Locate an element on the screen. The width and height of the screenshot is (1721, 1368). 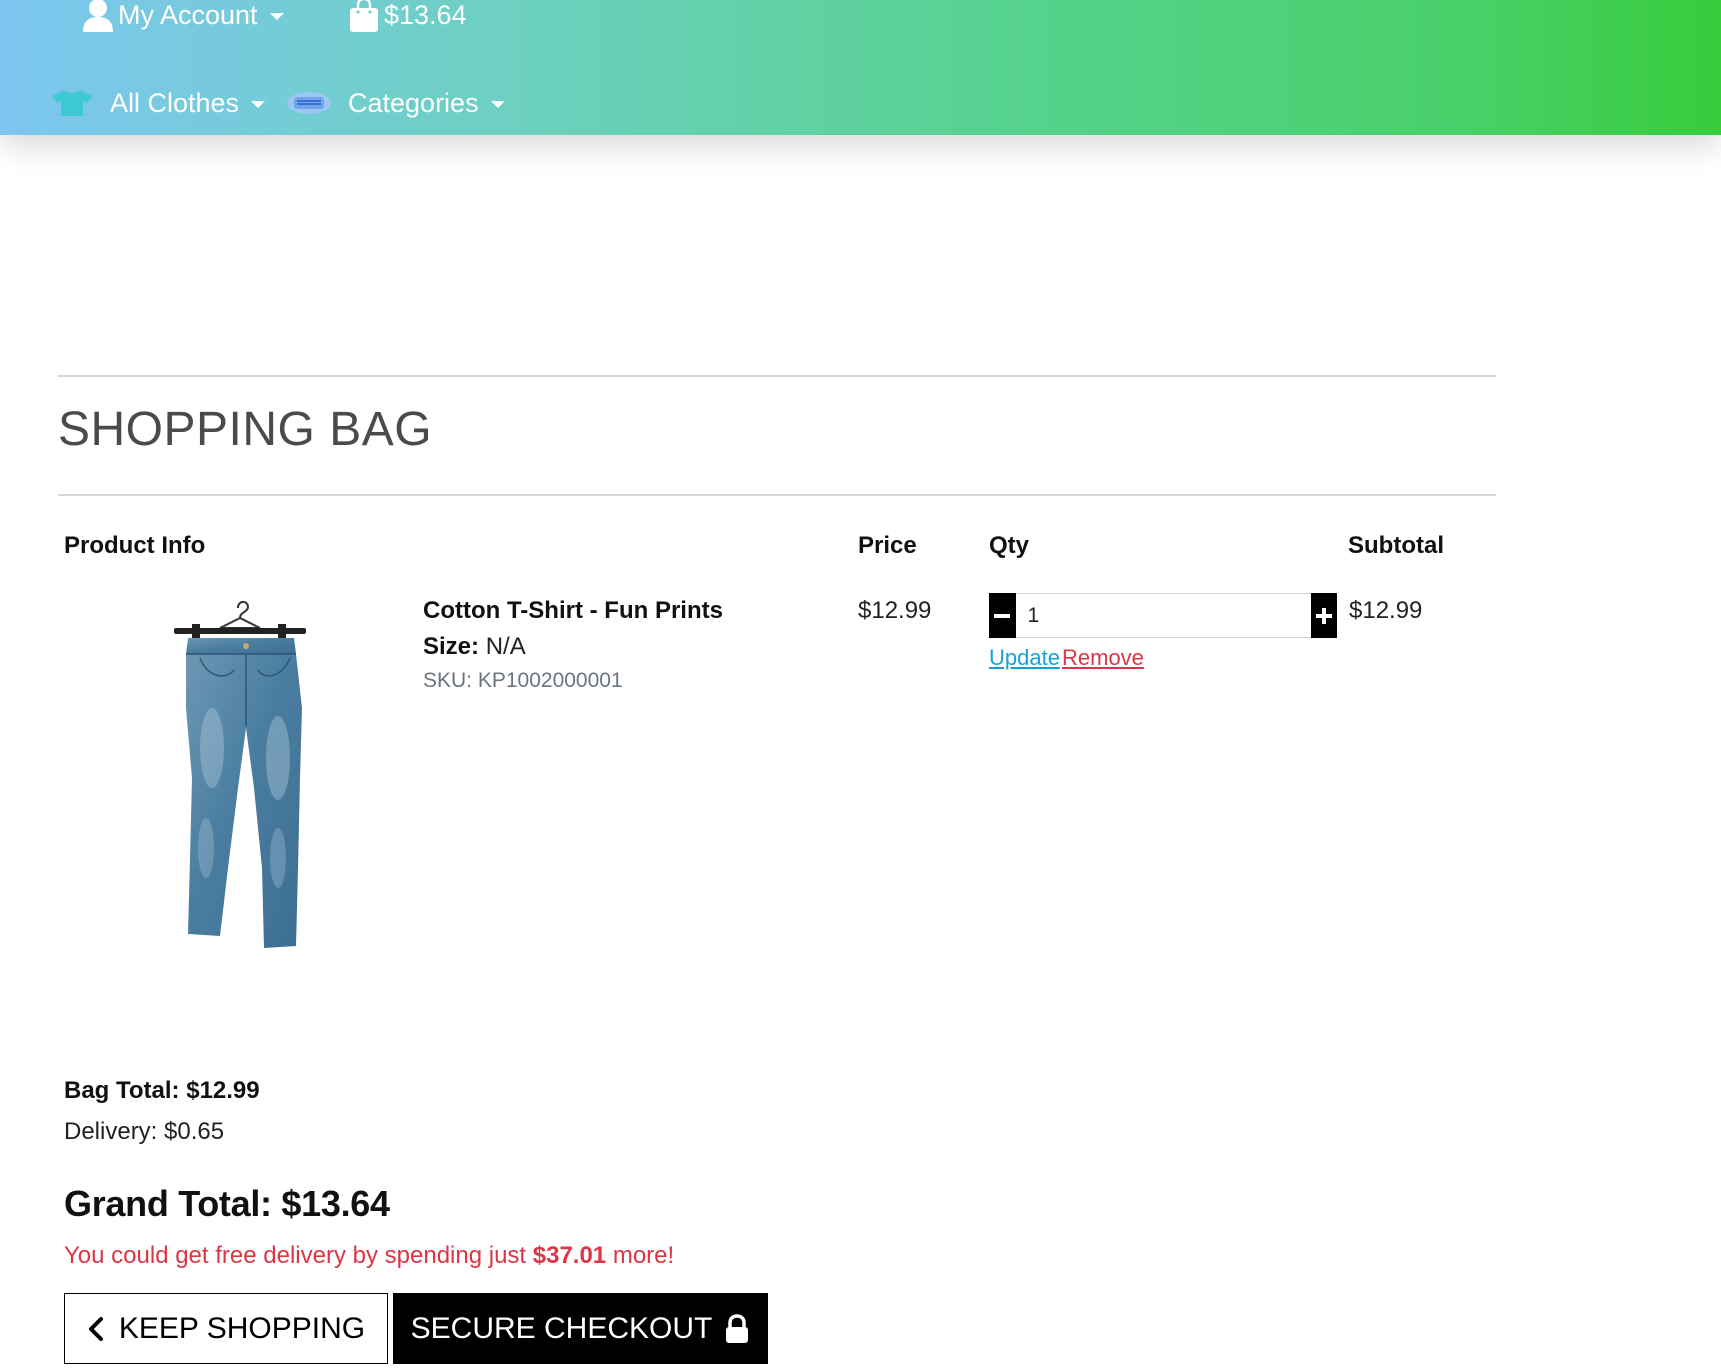
free-delivery-suffix: more! is located at coordinates (640, 1255).